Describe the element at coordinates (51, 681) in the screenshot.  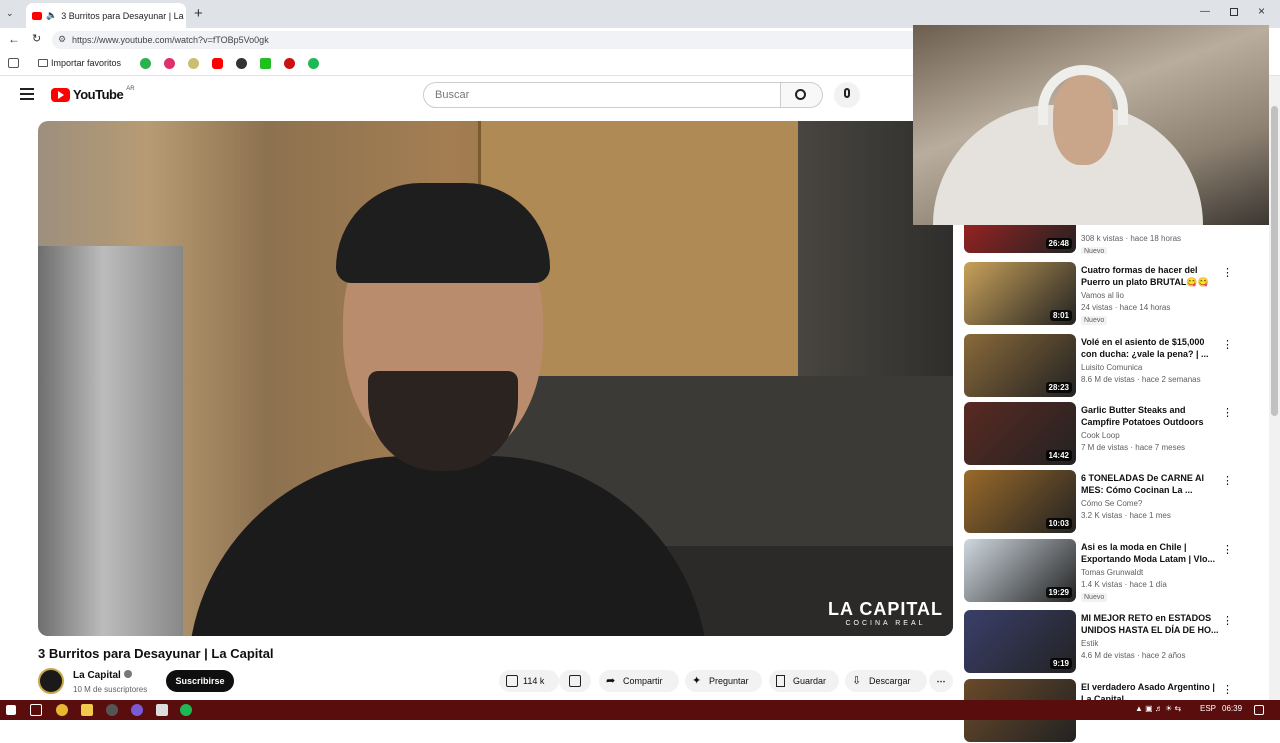
I see `channel-avatar` at that location.